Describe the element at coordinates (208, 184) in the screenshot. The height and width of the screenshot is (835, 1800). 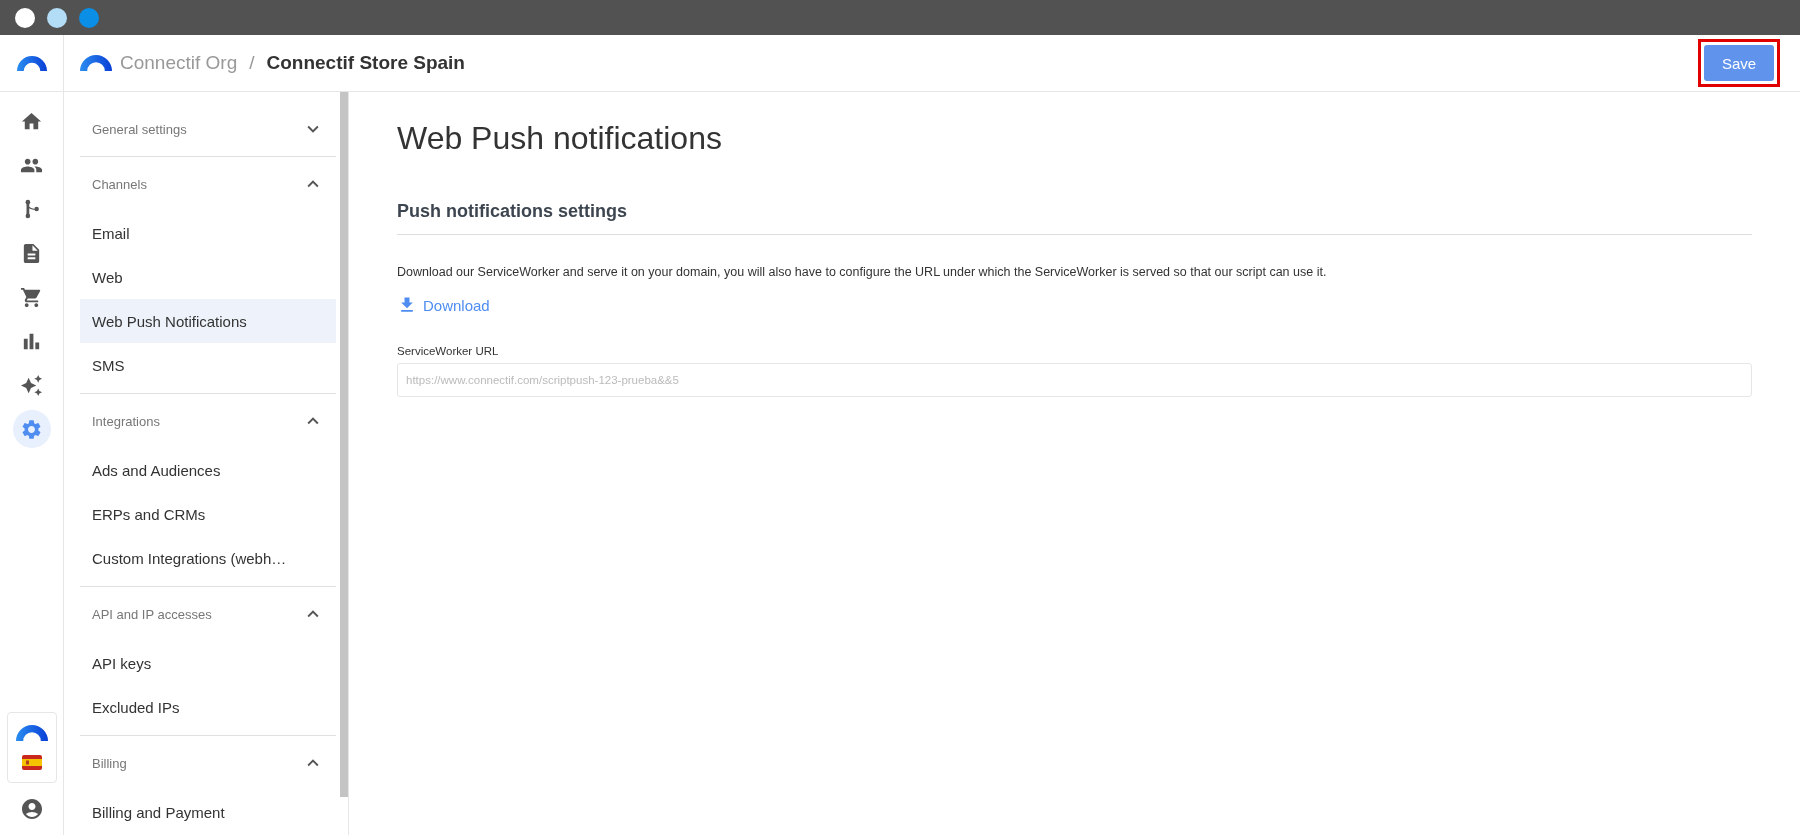
I see `section-header: Channels` at that location.